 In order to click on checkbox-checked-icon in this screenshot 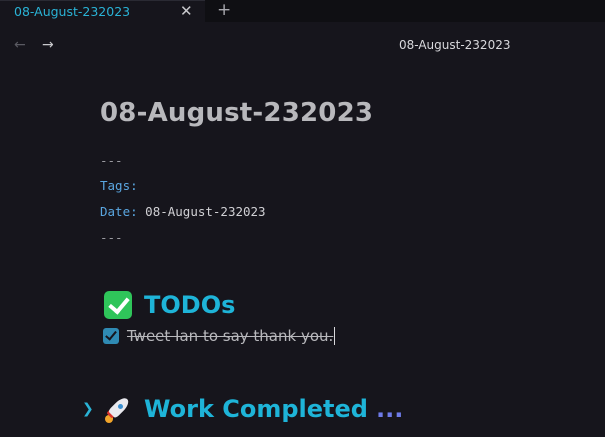, I will do `click(111, 336)`.